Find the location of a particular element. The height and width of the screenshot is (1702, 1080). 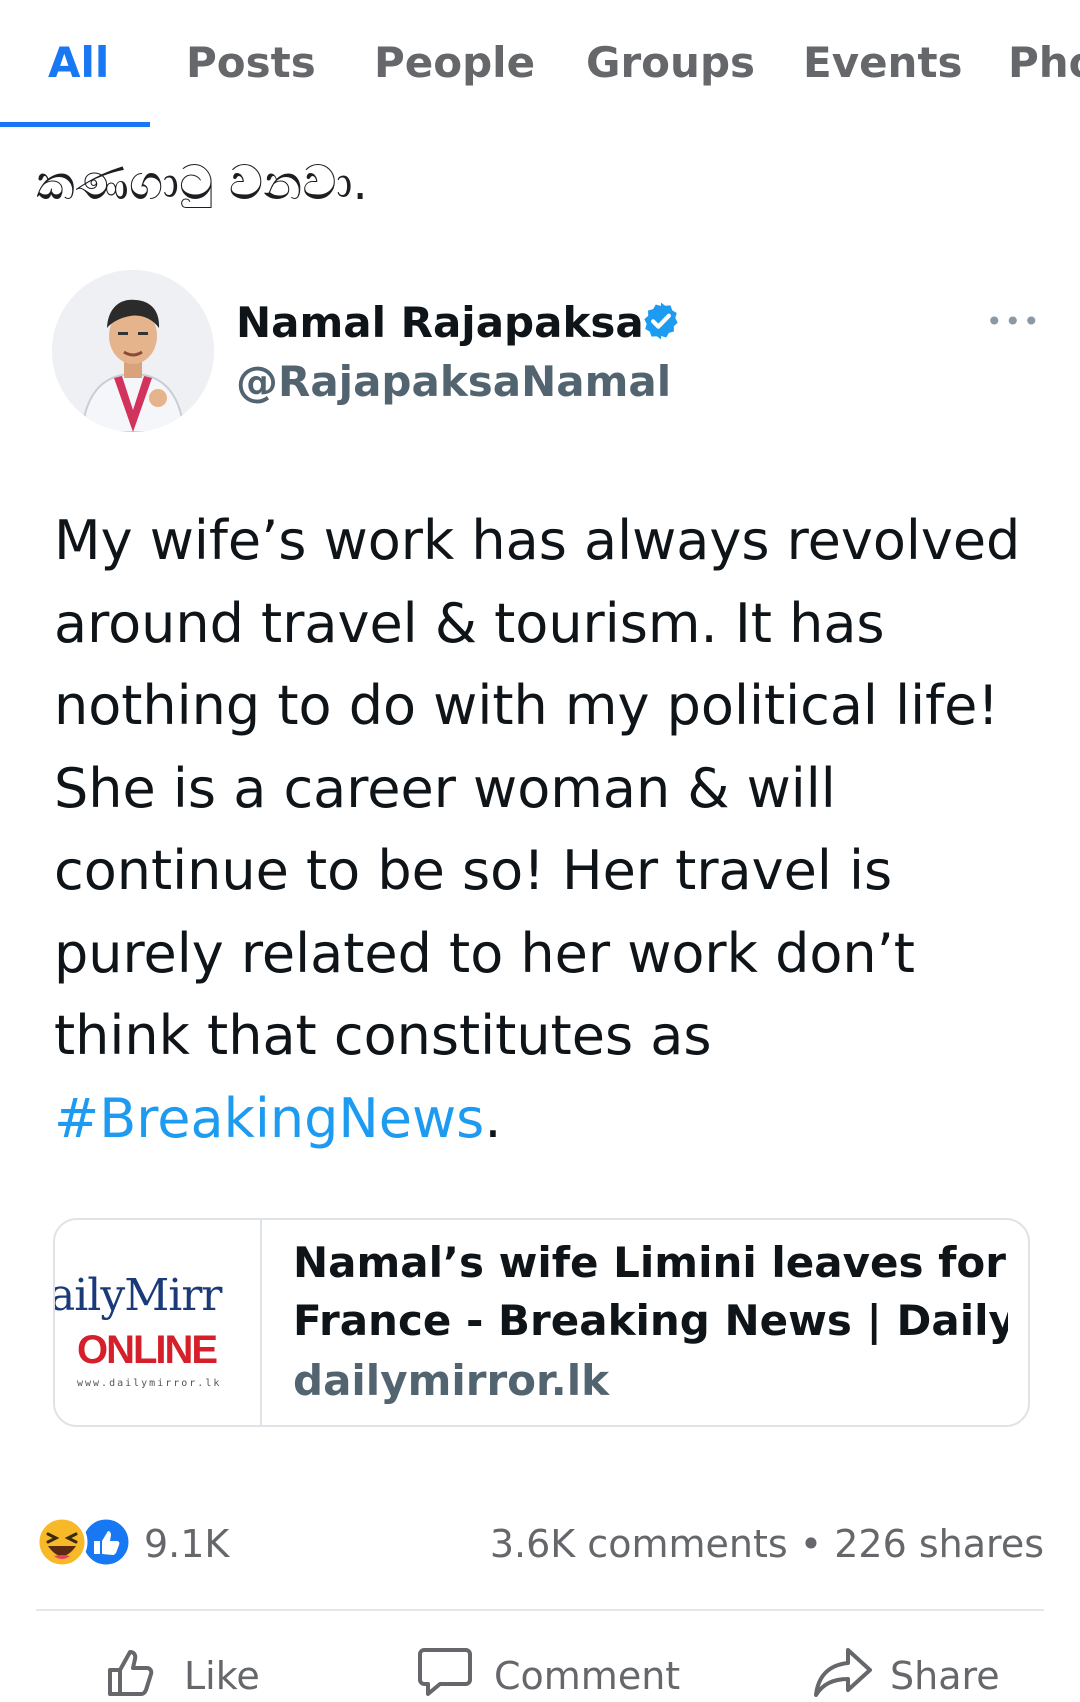

comments-count: 3.6K comments is located at coordinates (639, 1544).